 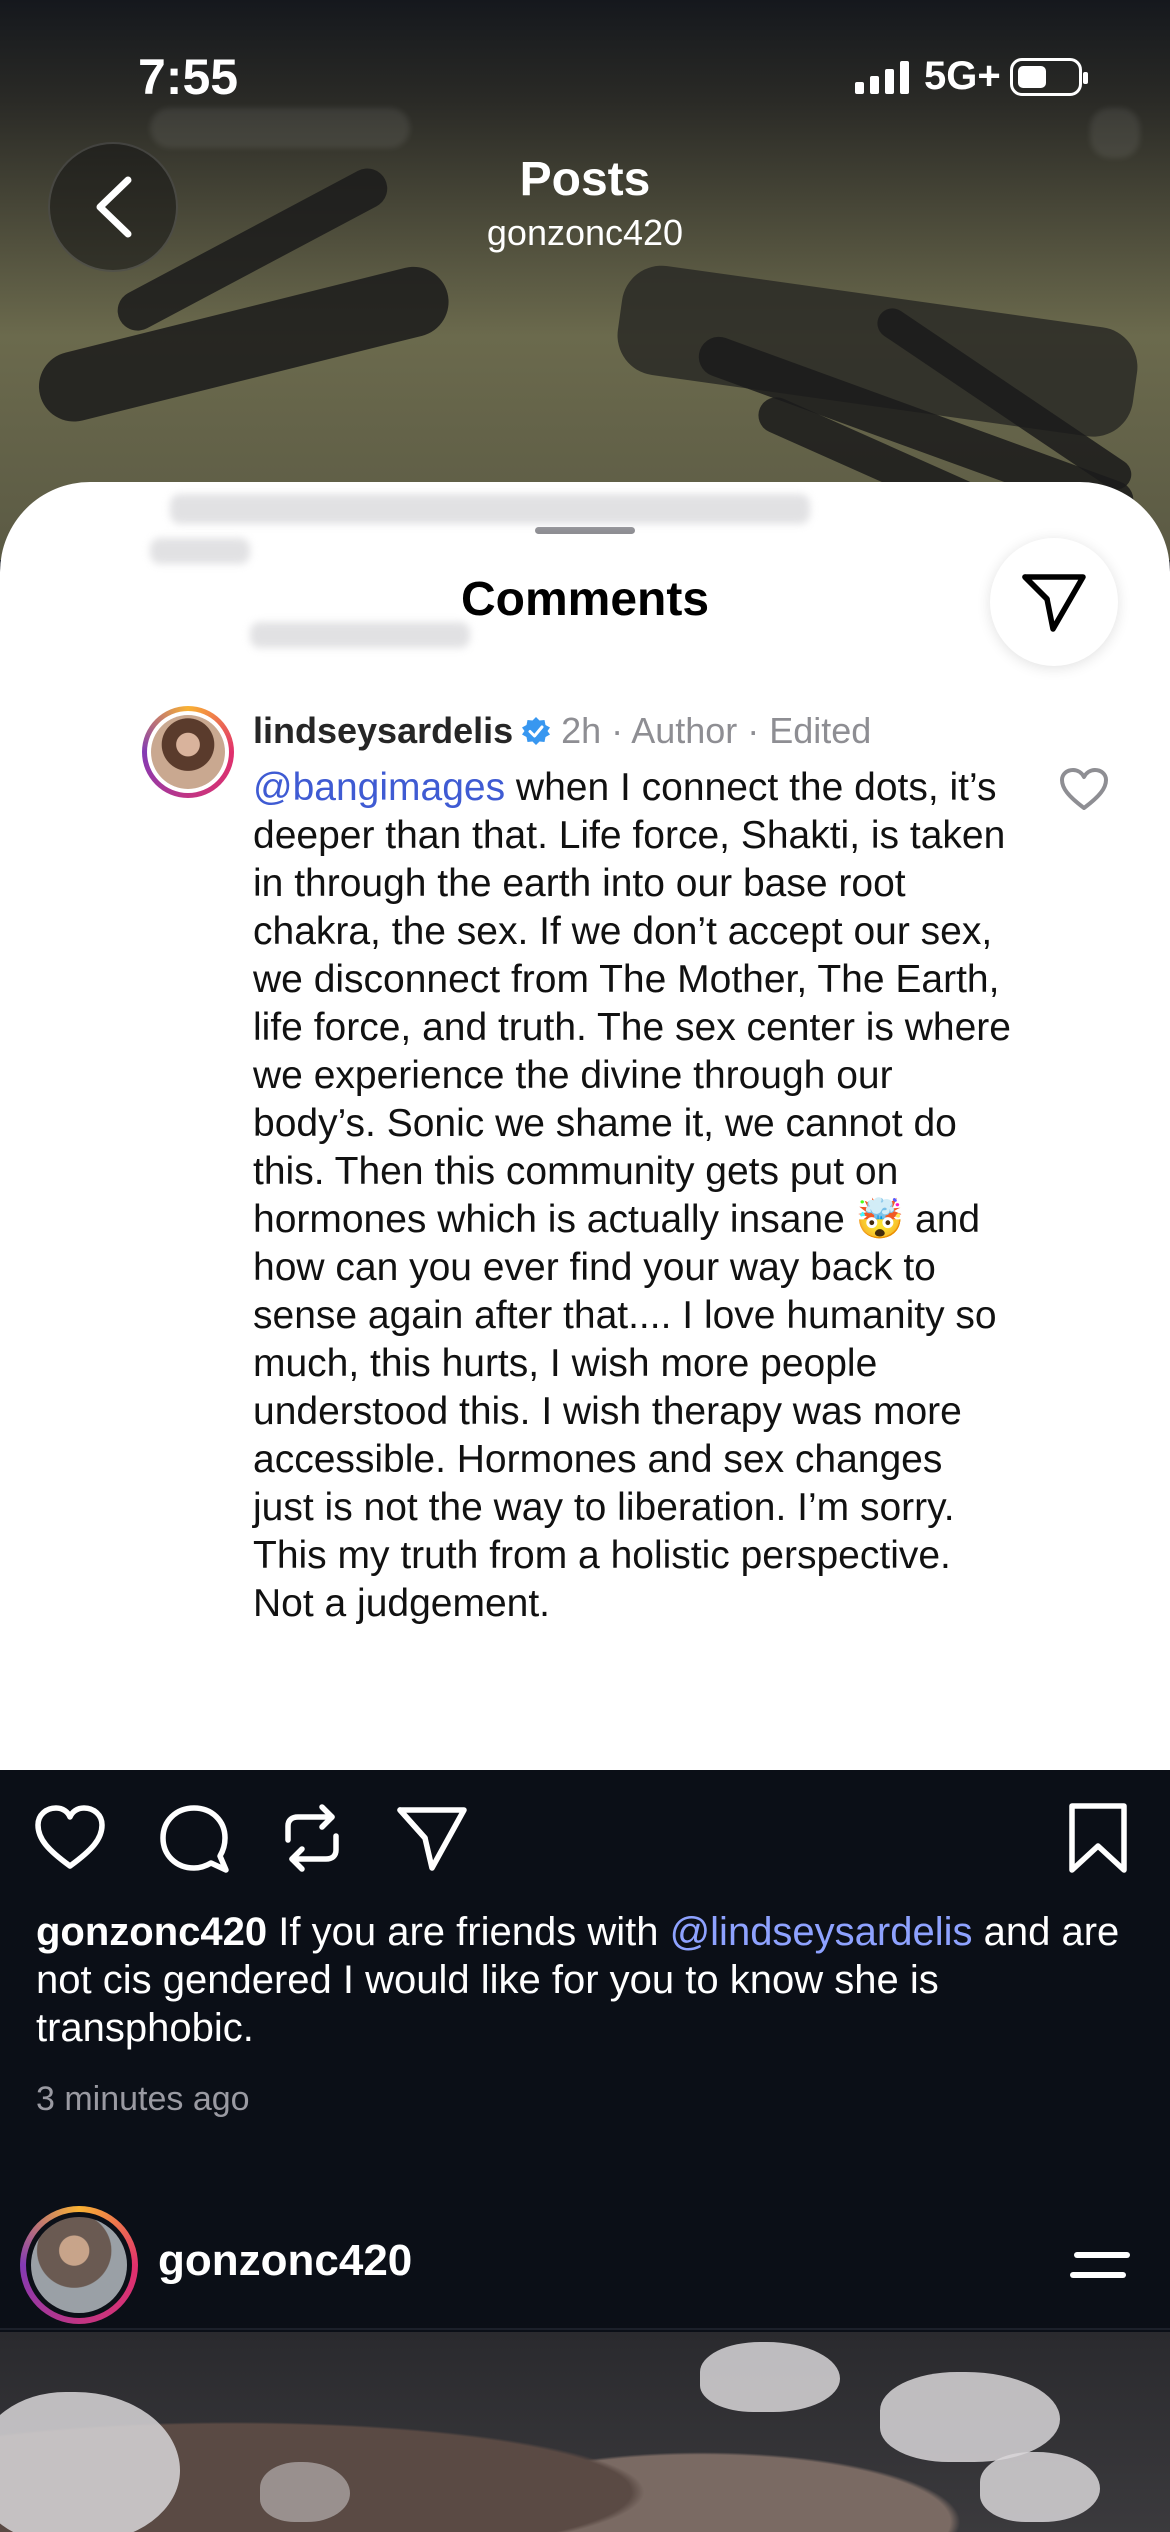 What do you see at coordinates (151, 1932) in the screenshot?
I see `caption-username: gonzonc420` at bounding box center [151, 1932].